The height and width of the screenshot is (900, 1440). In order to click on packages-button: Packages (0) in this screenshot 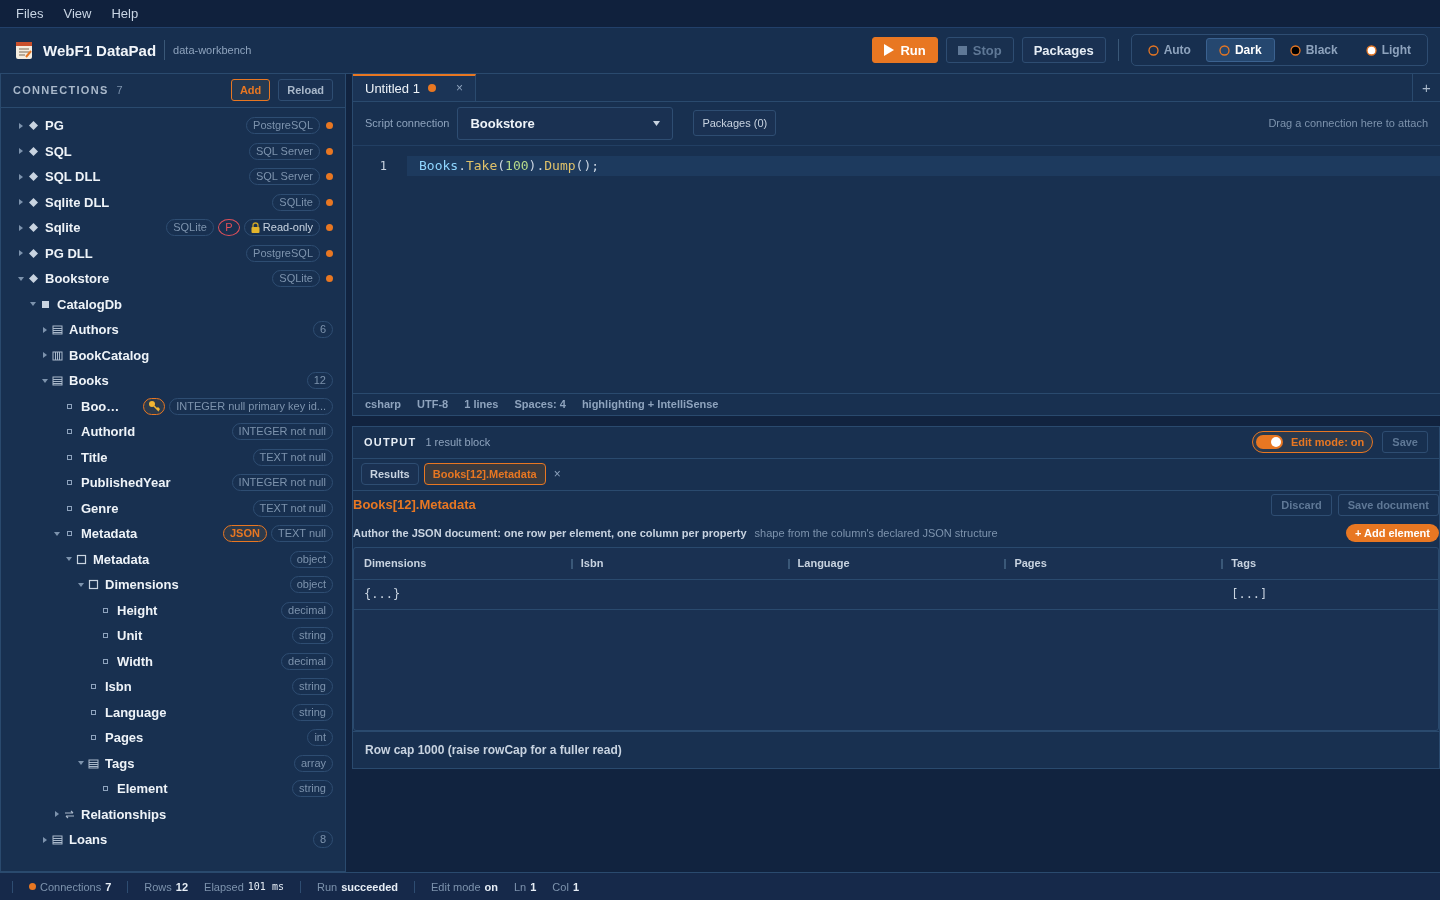, I will do `click(735, 123)`.